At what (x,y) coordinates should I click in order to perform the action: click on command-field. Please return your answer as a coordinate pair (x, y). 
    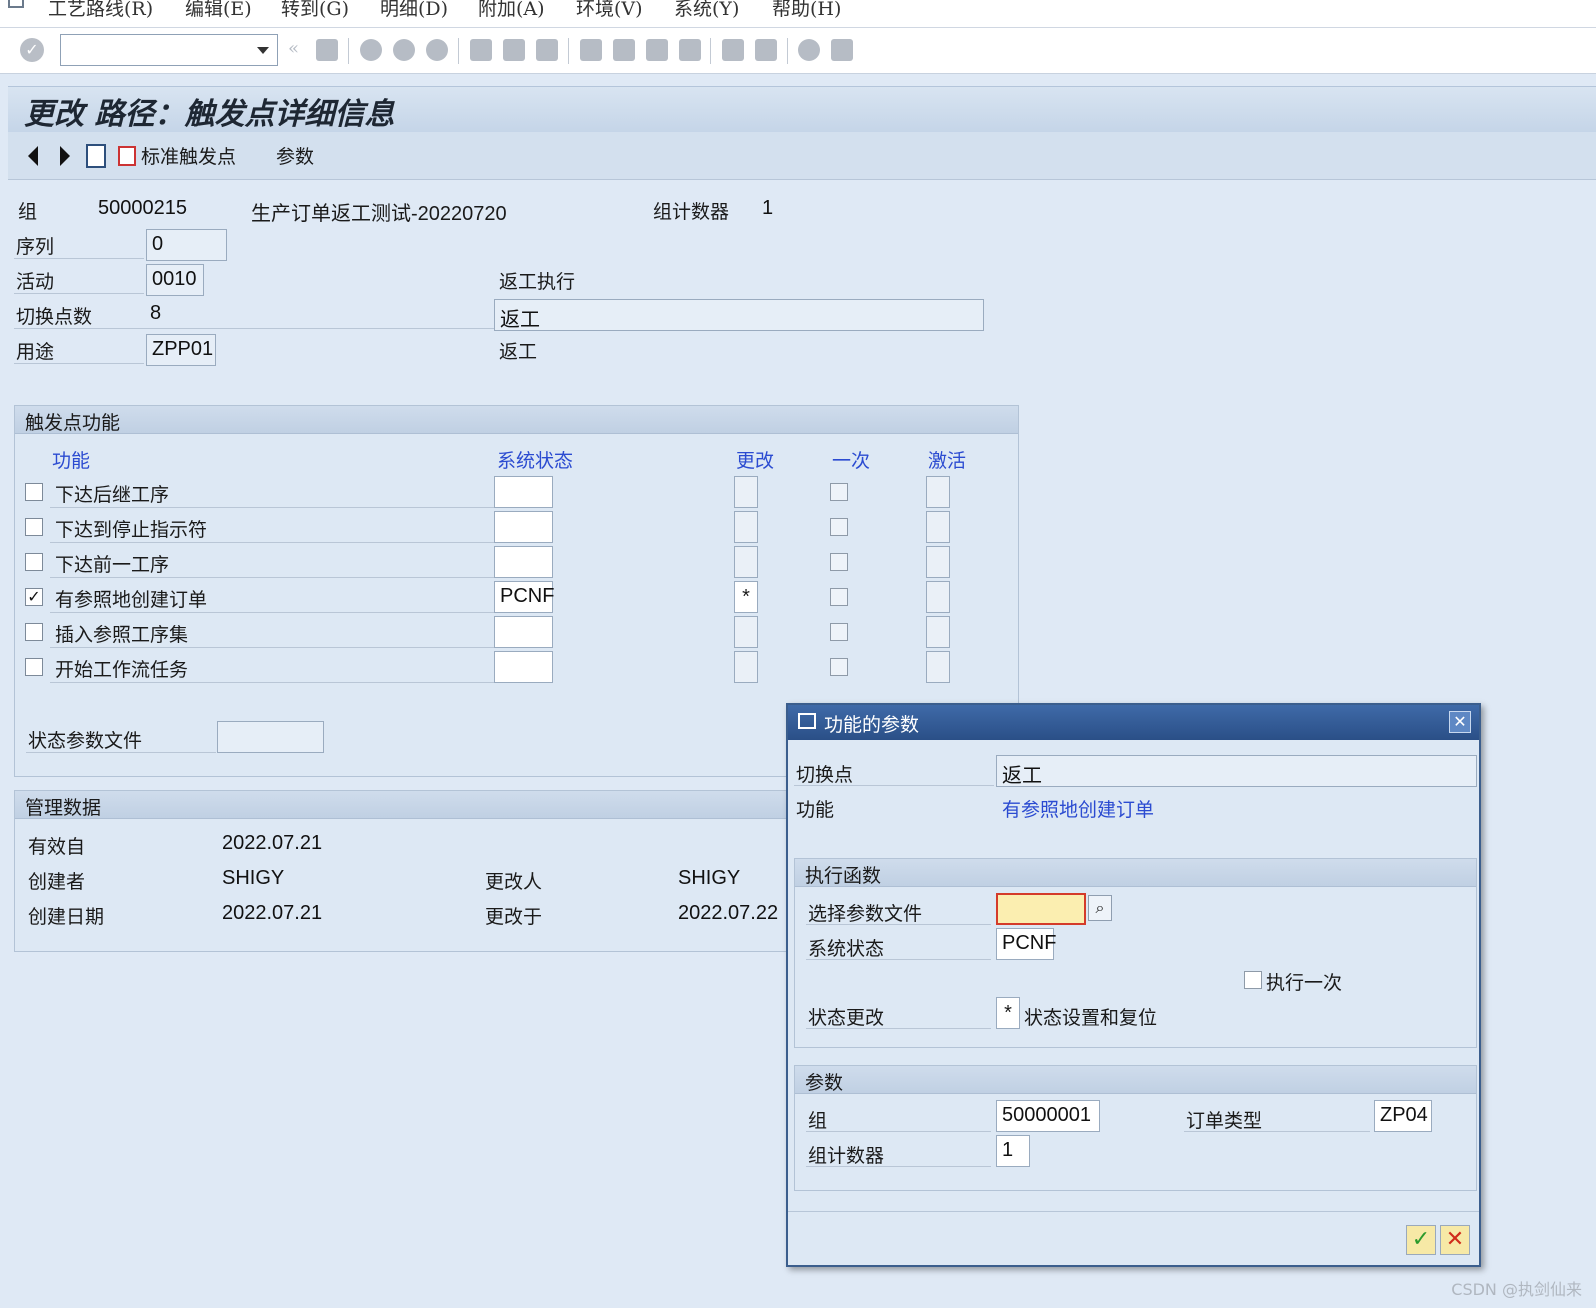
    Looking at the image, I should click on (169, 50).